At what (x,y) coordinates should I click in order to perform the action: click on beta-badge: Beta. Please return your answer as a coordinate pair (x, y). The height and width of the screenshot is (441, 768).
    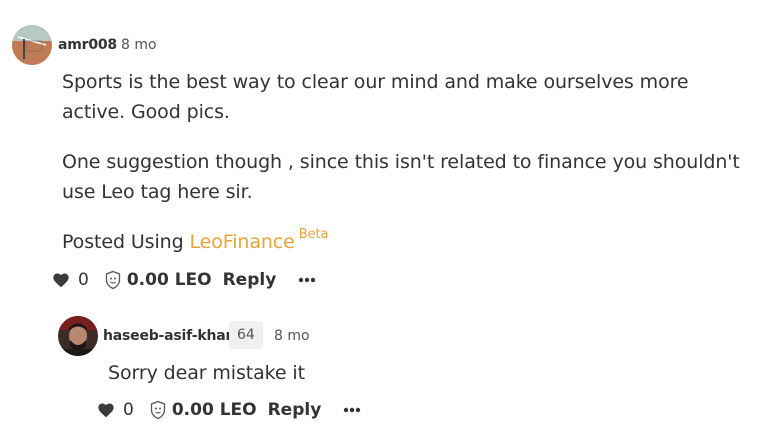
    Looking at the image, I should click on (313, 234).